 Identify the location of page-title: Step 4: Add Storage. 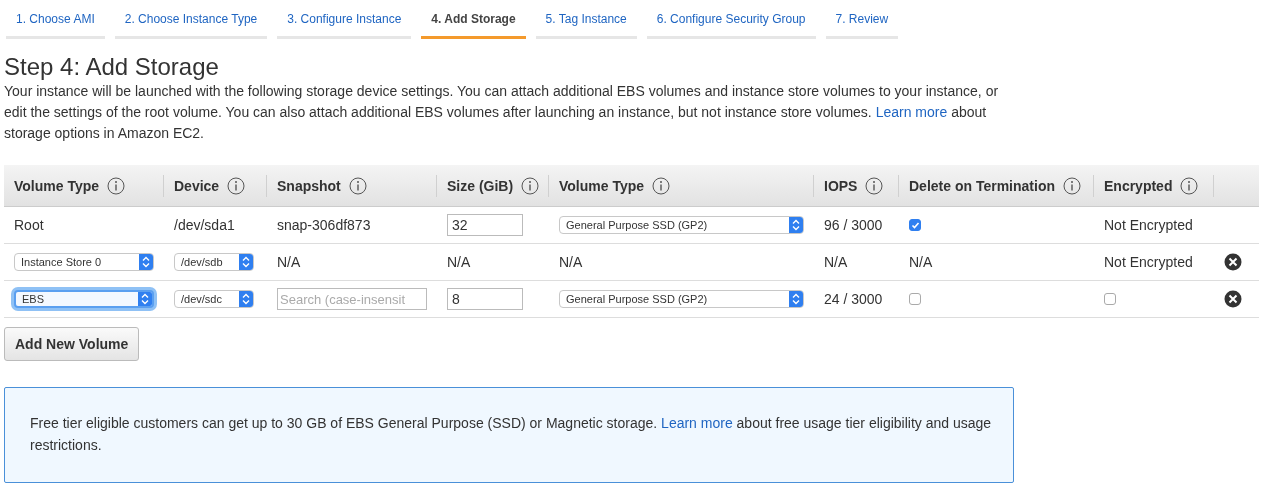
(112, 67).